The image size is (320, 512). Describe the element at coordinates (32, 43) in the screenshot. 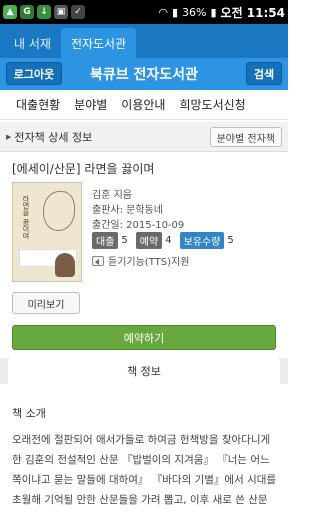

I see `tab-my-library: 내 서재` at that location.